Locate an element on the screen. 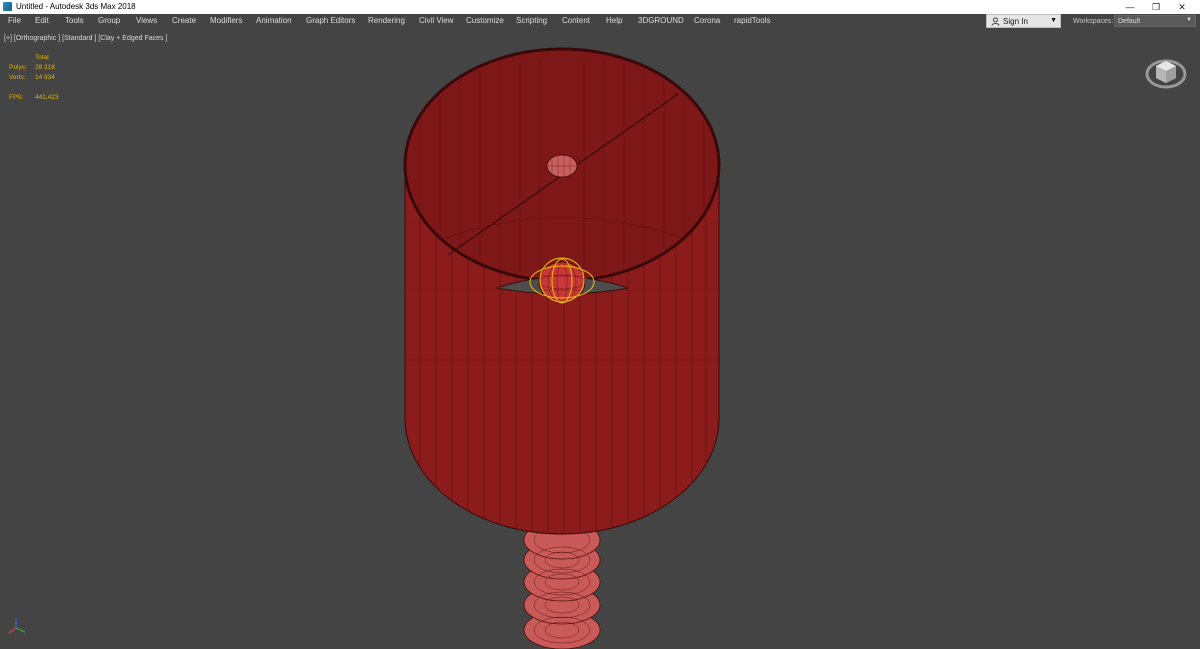  lamp-base is located at coordinates (562, 584).